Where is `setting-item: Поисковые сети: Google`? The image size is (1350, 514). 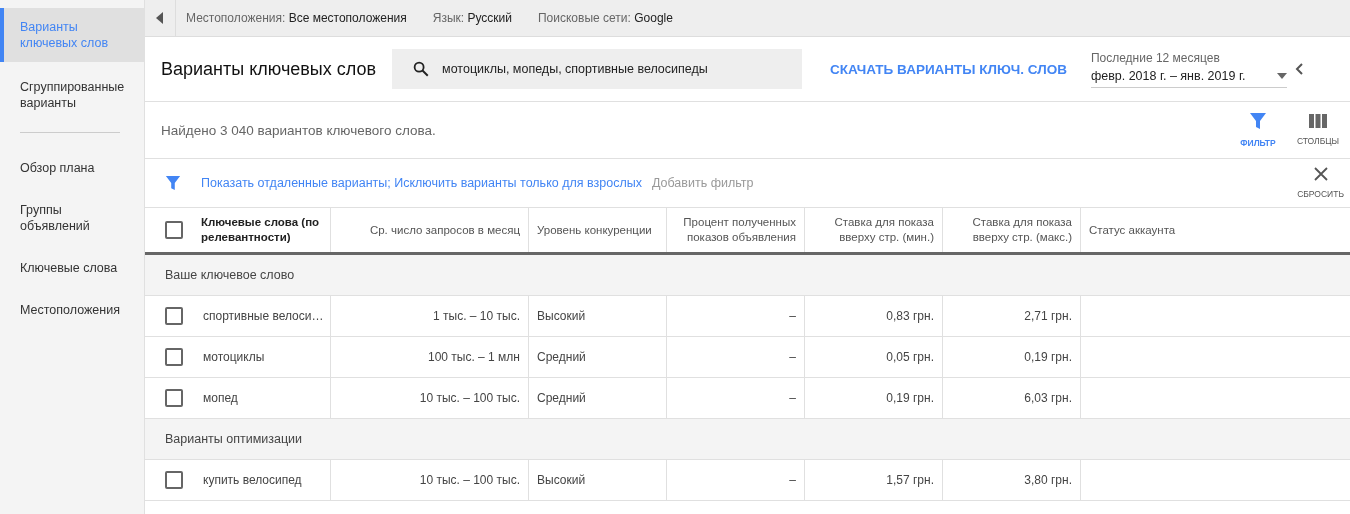 setting-item: Поисковые сети: Google is located at coordinates (605, 18).